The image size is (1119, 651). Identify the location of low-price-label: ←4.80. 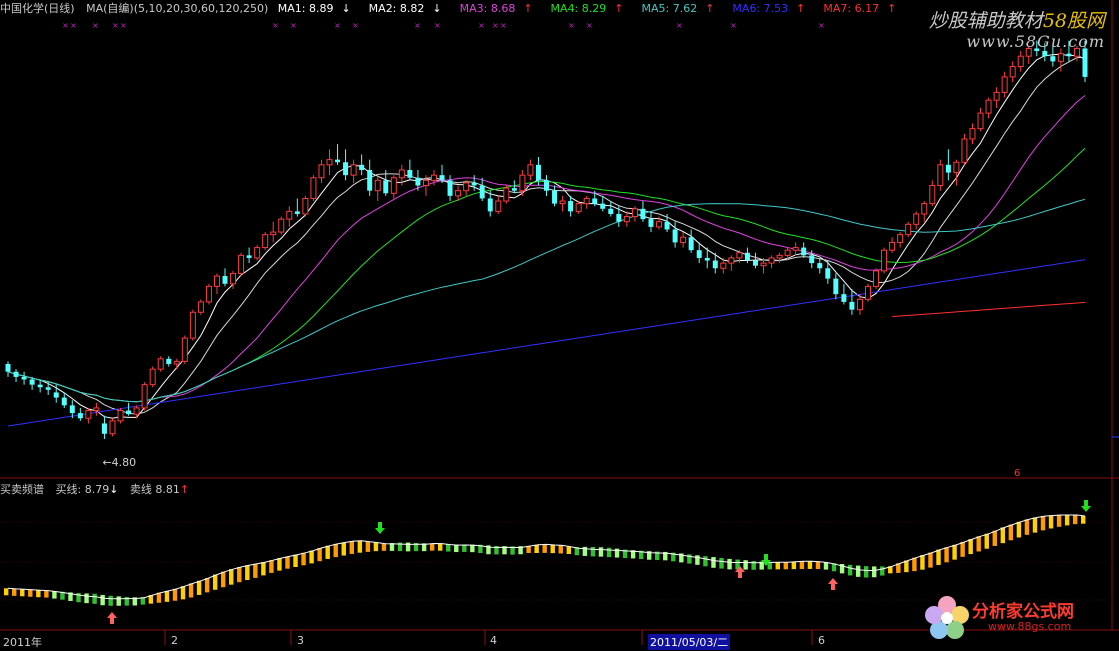
(119, 462).